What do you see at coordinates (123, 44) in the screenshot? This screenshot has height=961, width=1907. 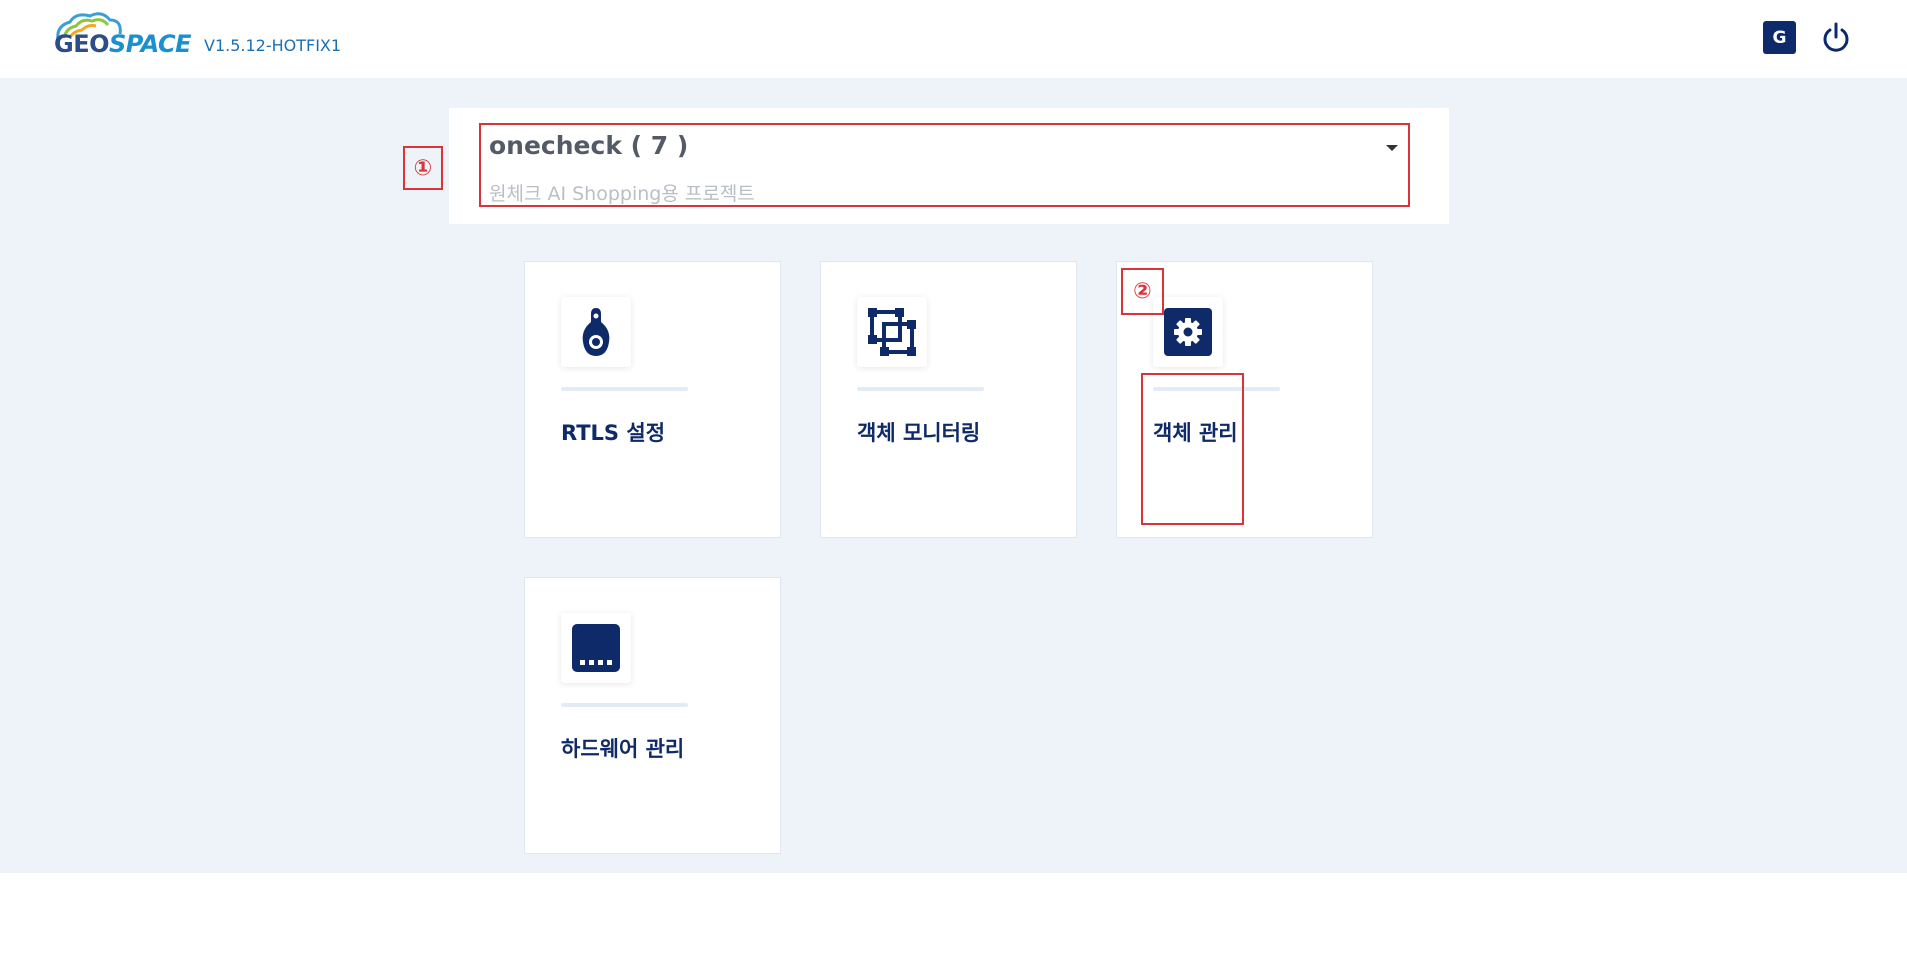 I see `logo-wordmark: GEOSPACE` at bounding box center [123, 44].